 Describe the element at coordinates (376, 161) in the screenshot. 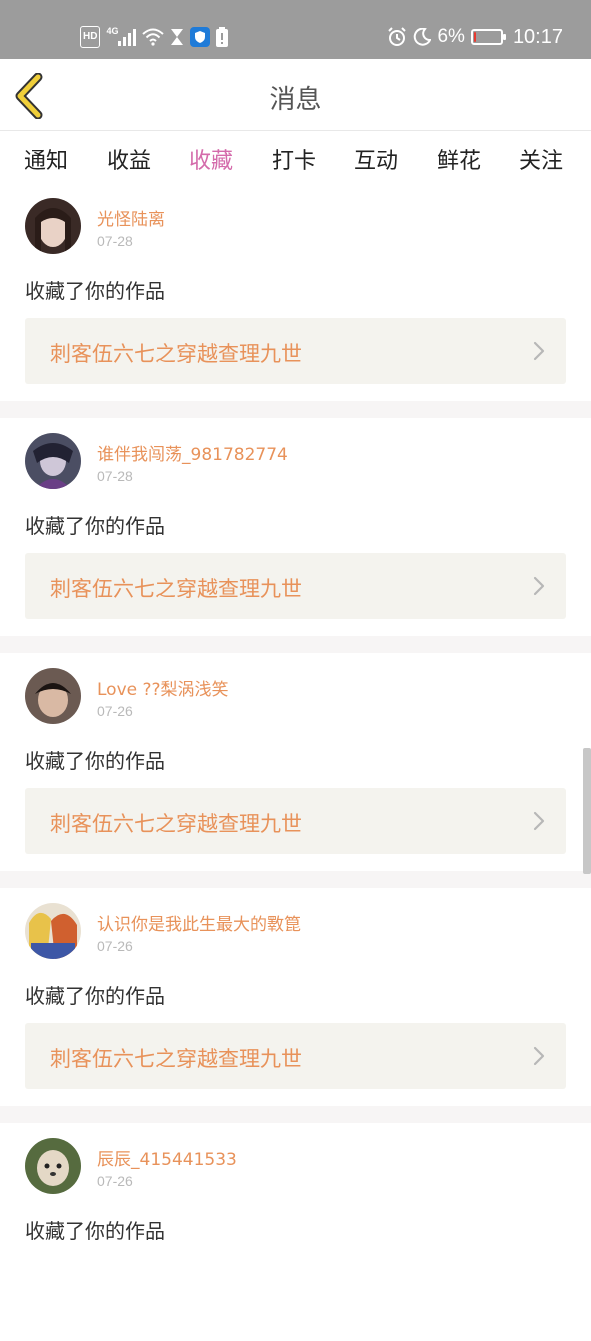

I see `tab-label: 互动` at that location.